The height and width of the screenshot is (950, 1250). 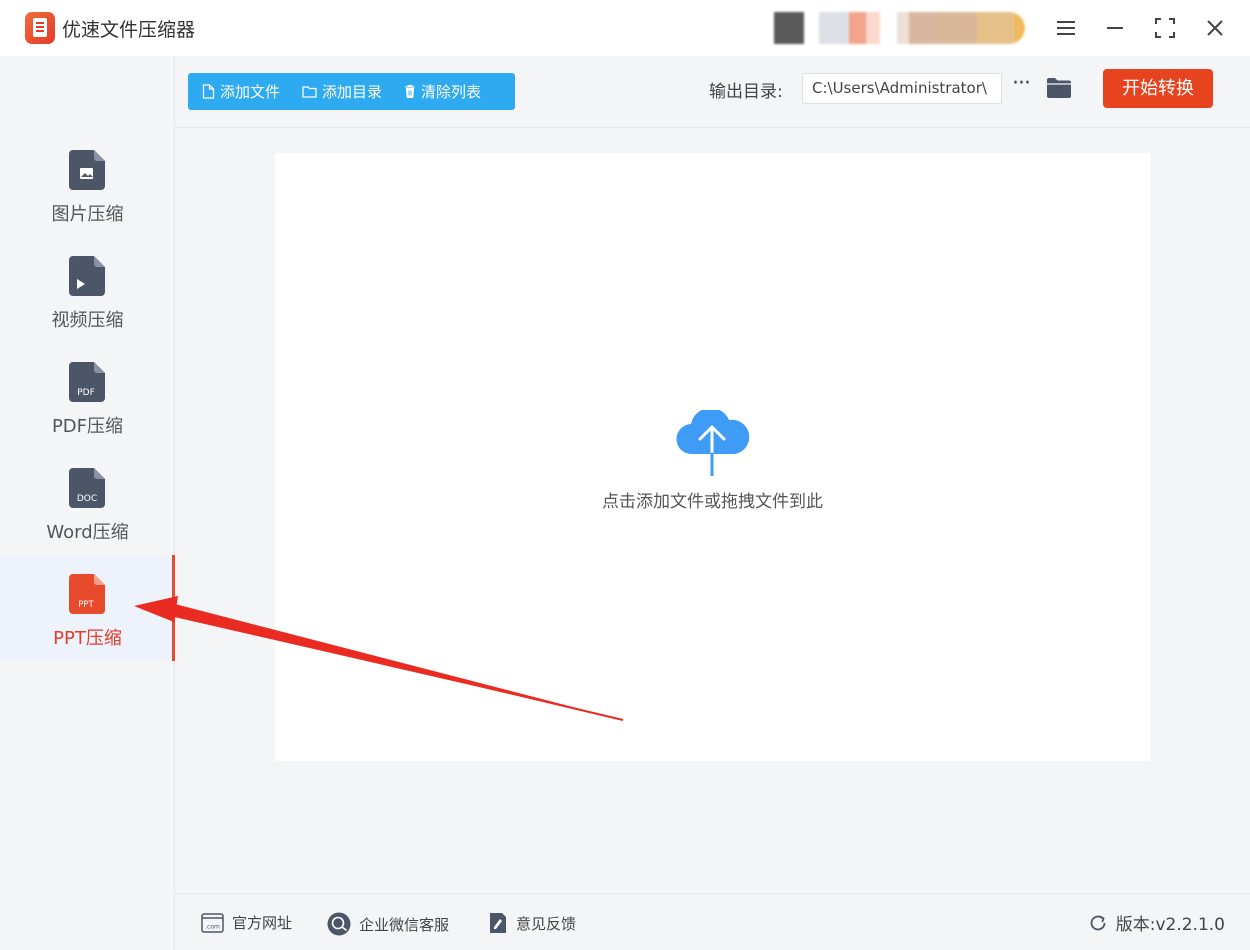 What do you see at coordinates (40, 28) in the screenshot?
I see `app-logo` at bounding box center [40, 28].